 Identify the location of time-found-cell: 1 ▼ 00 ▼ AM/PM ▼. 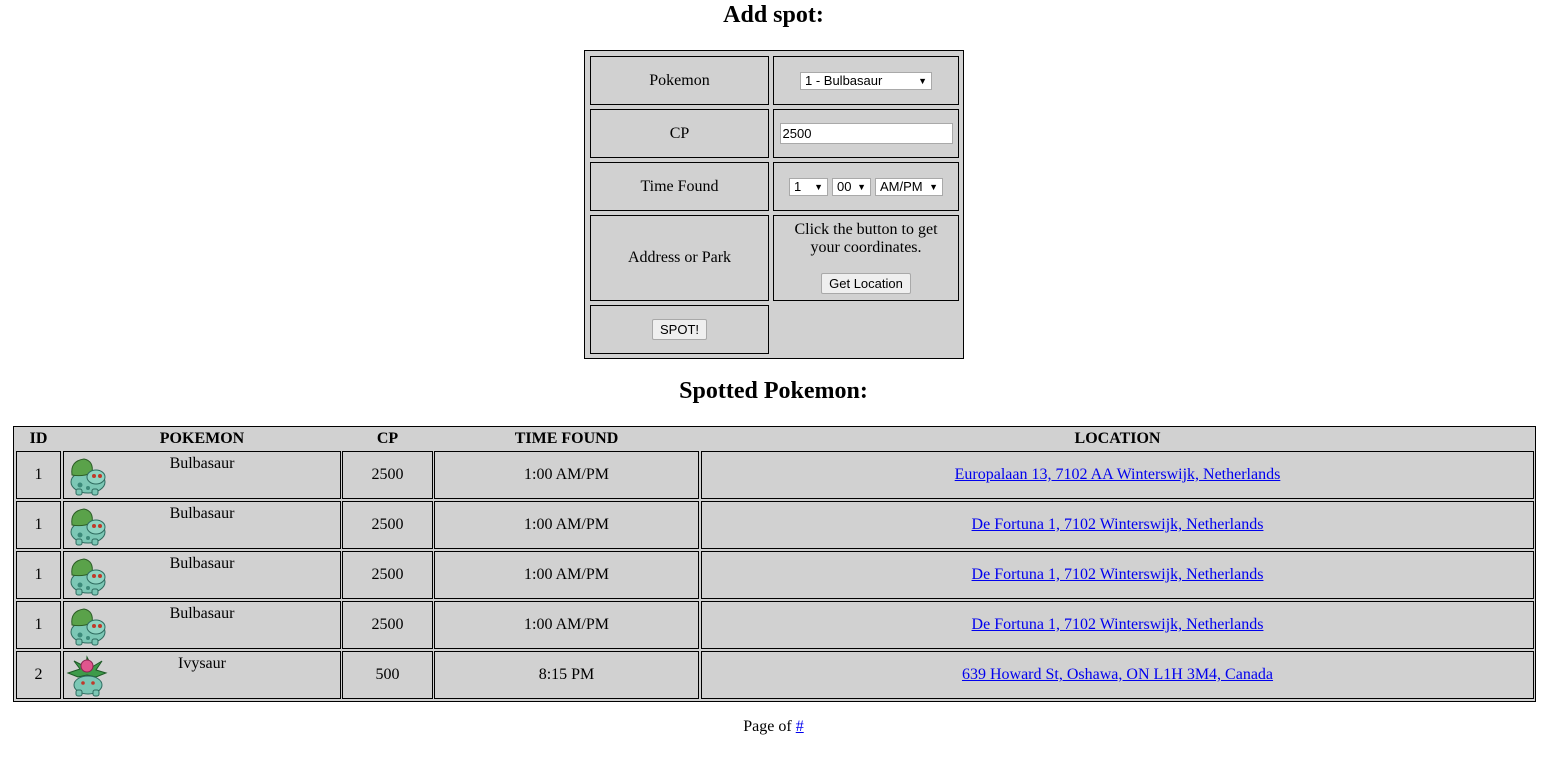
(866, 186).